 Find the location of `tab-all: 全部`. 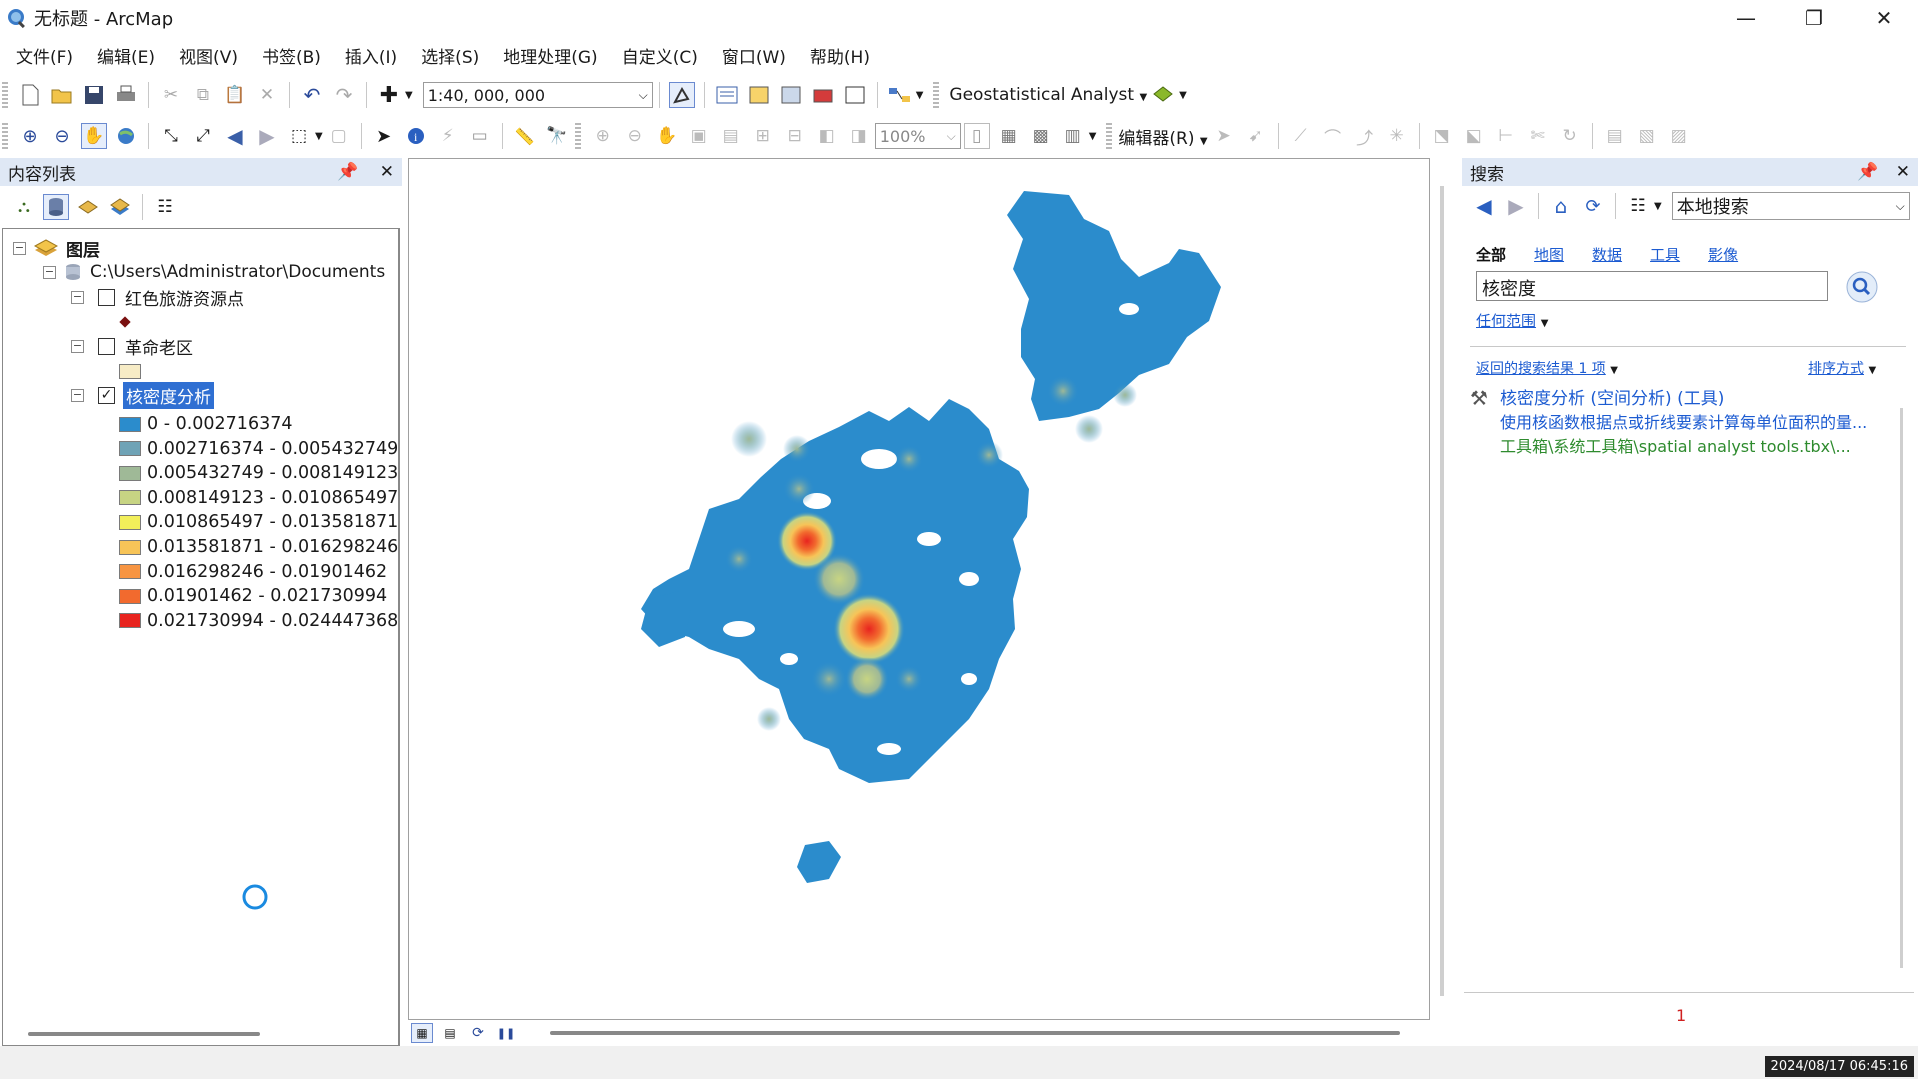

tab-all: 全部 is located at coordinates (1491, 254).